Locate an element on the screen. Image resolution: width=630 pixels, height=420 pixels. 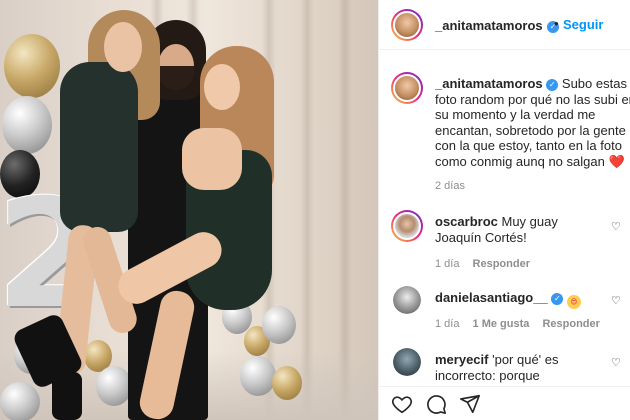
author-username: _anitamatamoros is located at coordinates (489, 25).